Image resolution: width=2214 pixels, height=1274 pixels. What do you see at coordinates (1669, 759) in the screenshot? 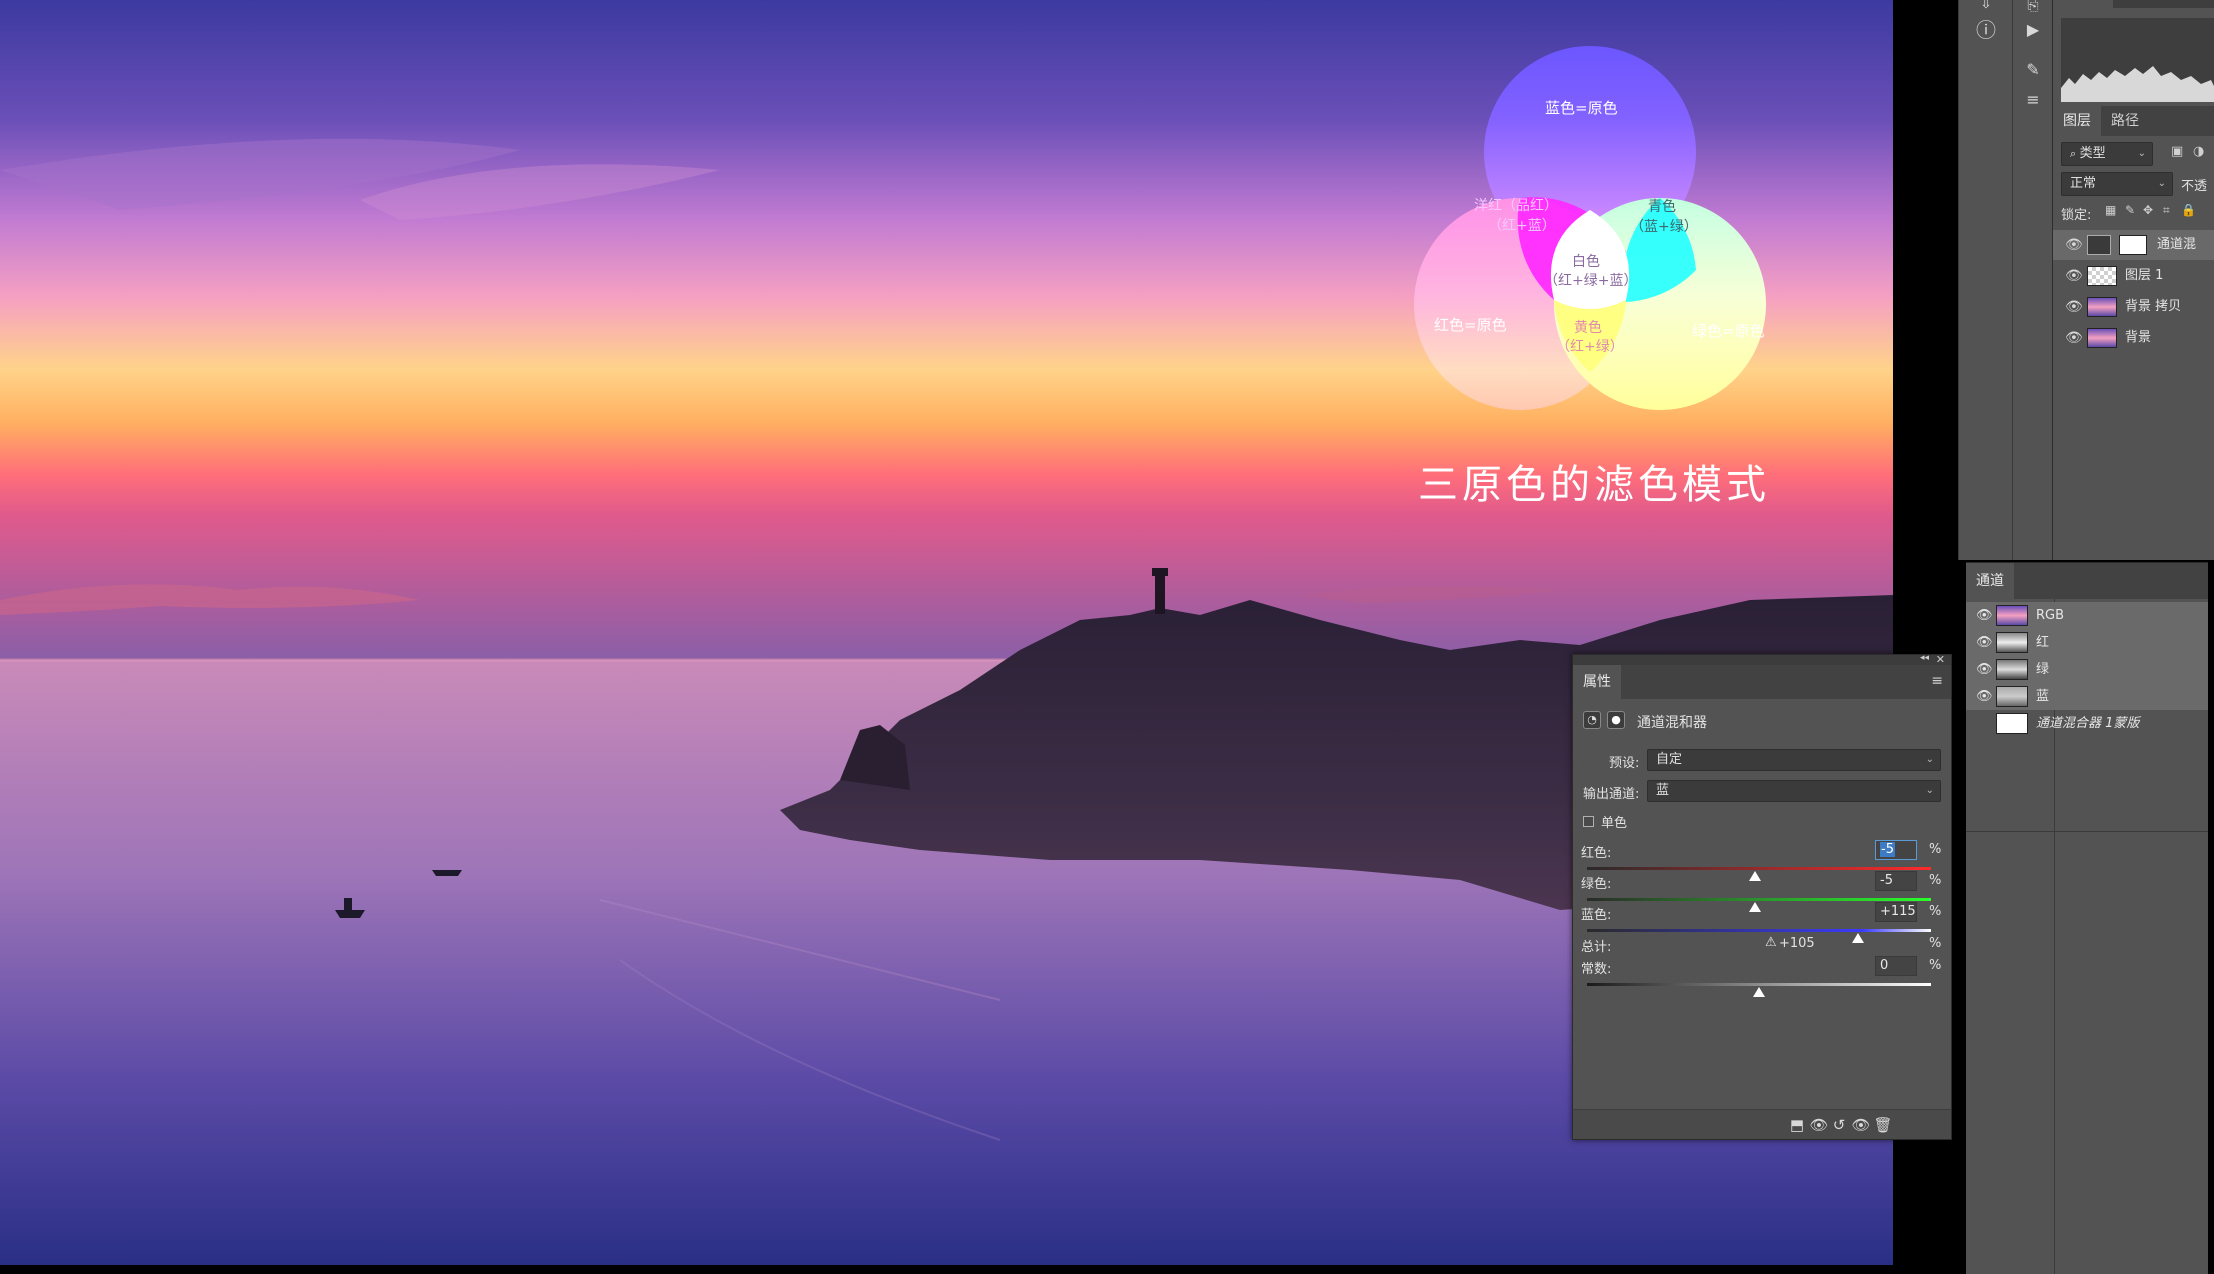
I see `preset-value: 自定` at bounding box center [1669, 759].